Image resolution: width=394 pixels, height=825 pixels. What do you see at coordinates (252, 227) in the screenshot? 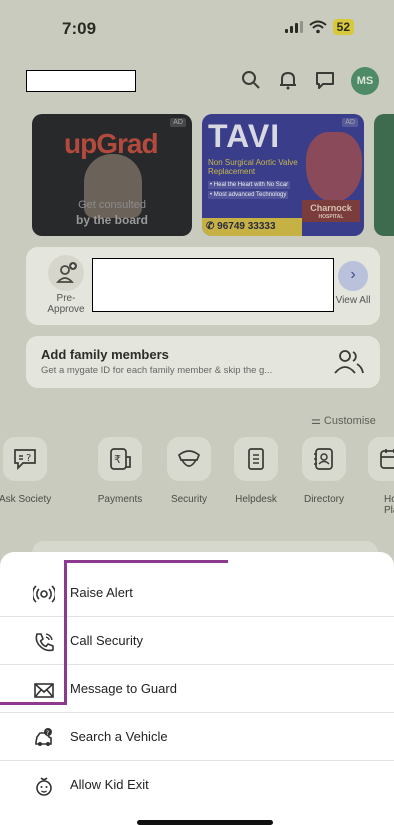
I see `banner-phone: ✆ 96749 33333` at bounding box center [252, 227].